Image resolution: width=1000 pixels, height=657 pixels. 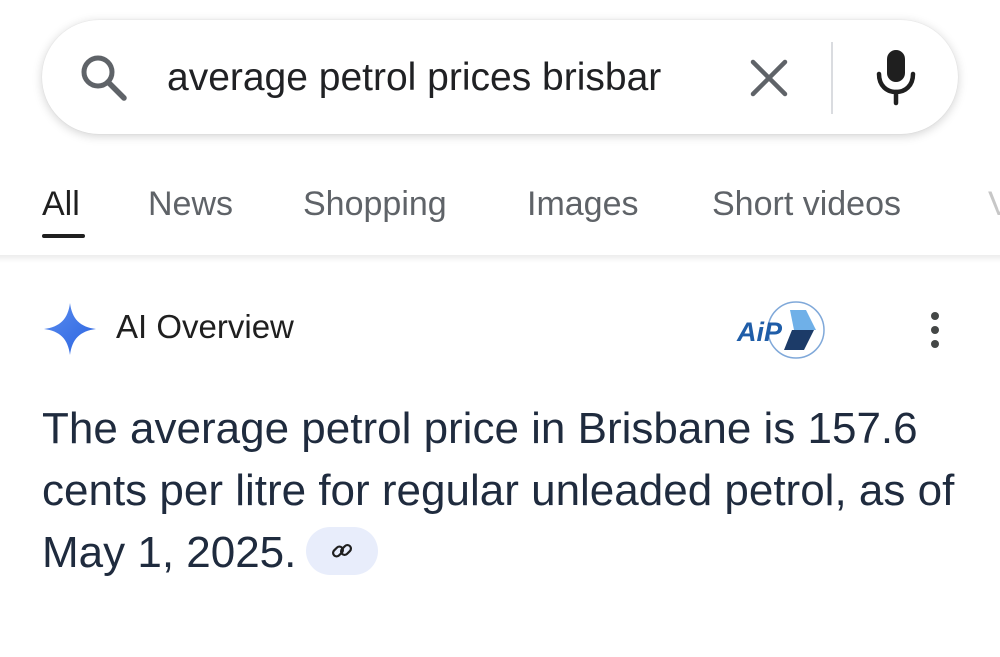 I want to click on ai-overview-title: AI Overview, so click(x=205, y=326).